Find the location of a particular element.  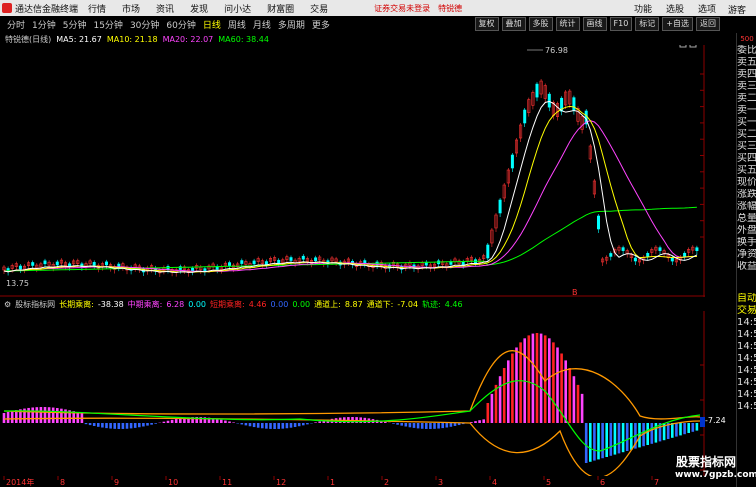

sidebar-item: 卖五 is located at coordinates (746, 62).